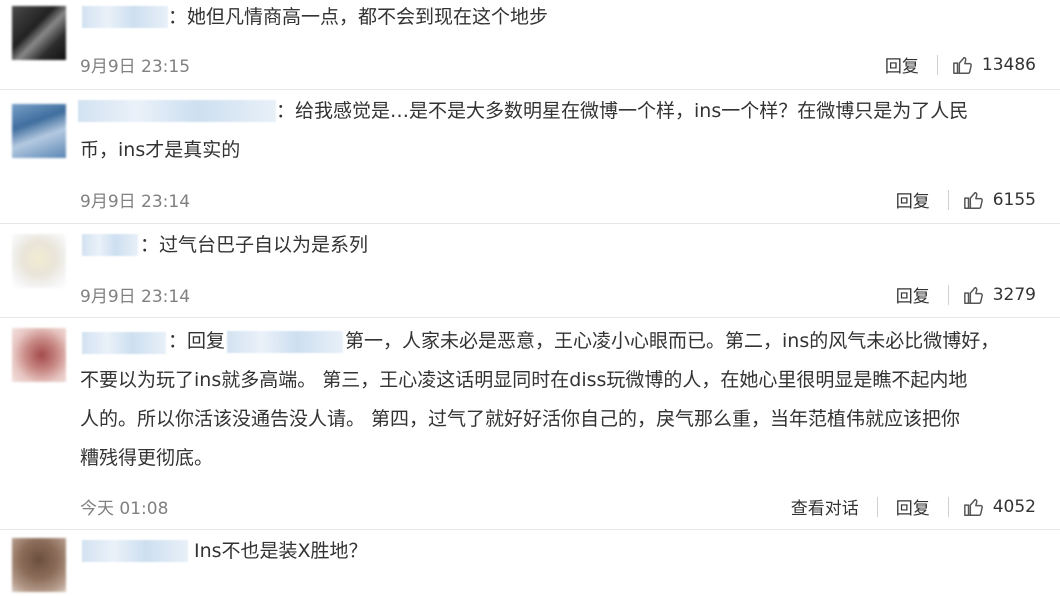 The width and height of the screenshot is (1060, 596). What do you see at coordinates (825, 506) in the screenshot?
I see `view-conversation-button: 查看对话` at bounding box center [825, 506].